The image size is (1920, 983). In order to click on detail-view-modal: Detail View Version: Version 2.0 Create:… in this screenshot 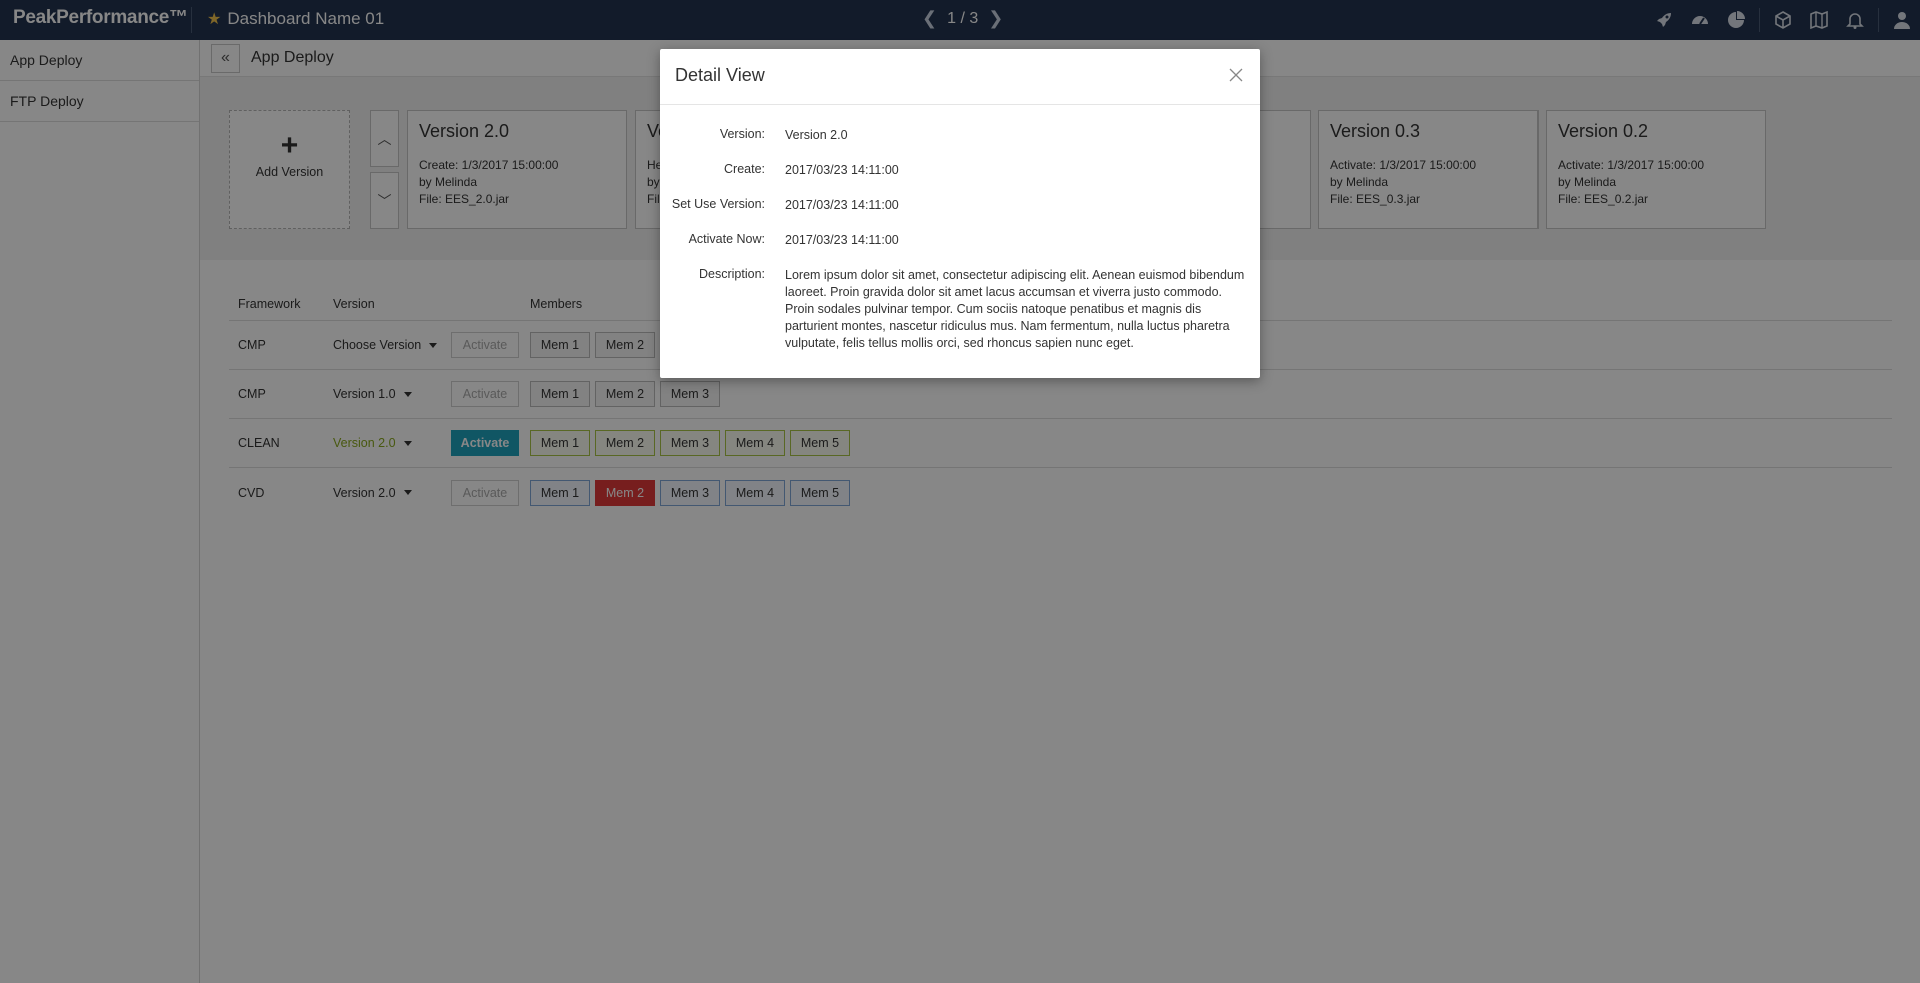, I will do `click(960, 213)`.